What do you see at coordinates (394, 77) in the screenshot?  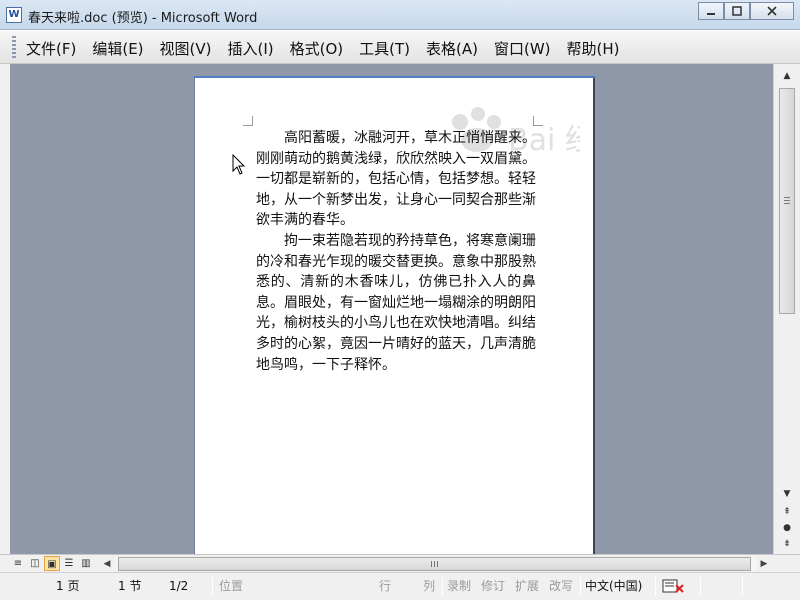 I see `page-top-border` at bounding box center [394, 77].